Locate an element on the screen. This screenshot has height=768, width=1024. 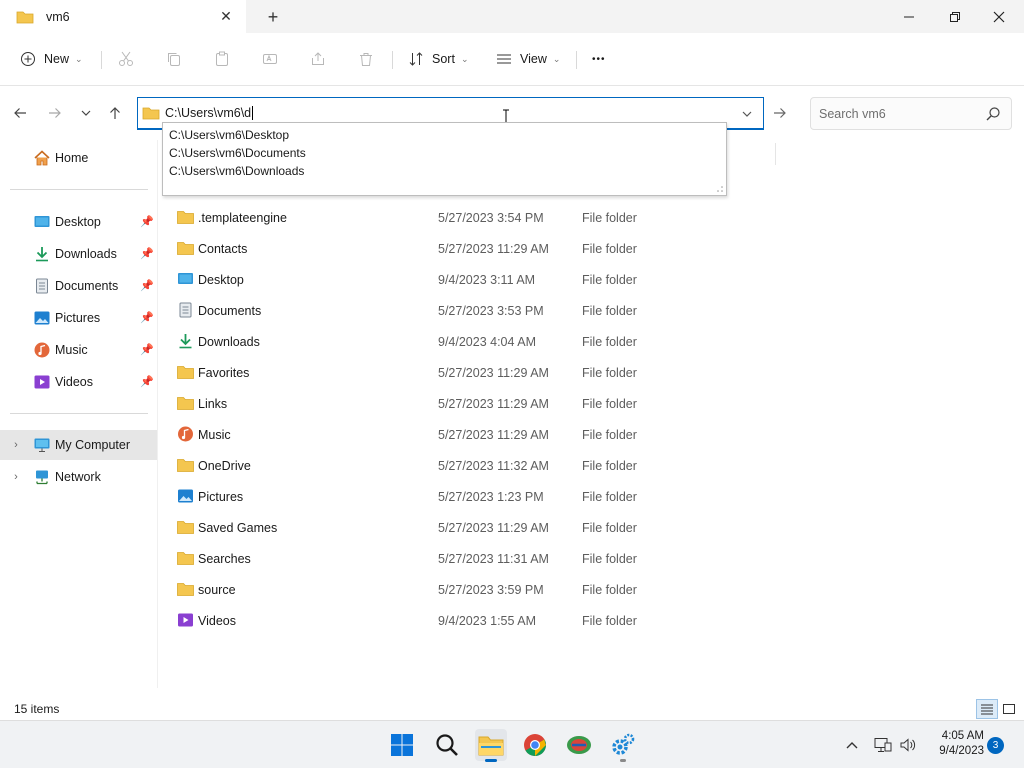
autocomplete-item: C:\Users\vm6\Downloads is located at coordinates (444, 171).